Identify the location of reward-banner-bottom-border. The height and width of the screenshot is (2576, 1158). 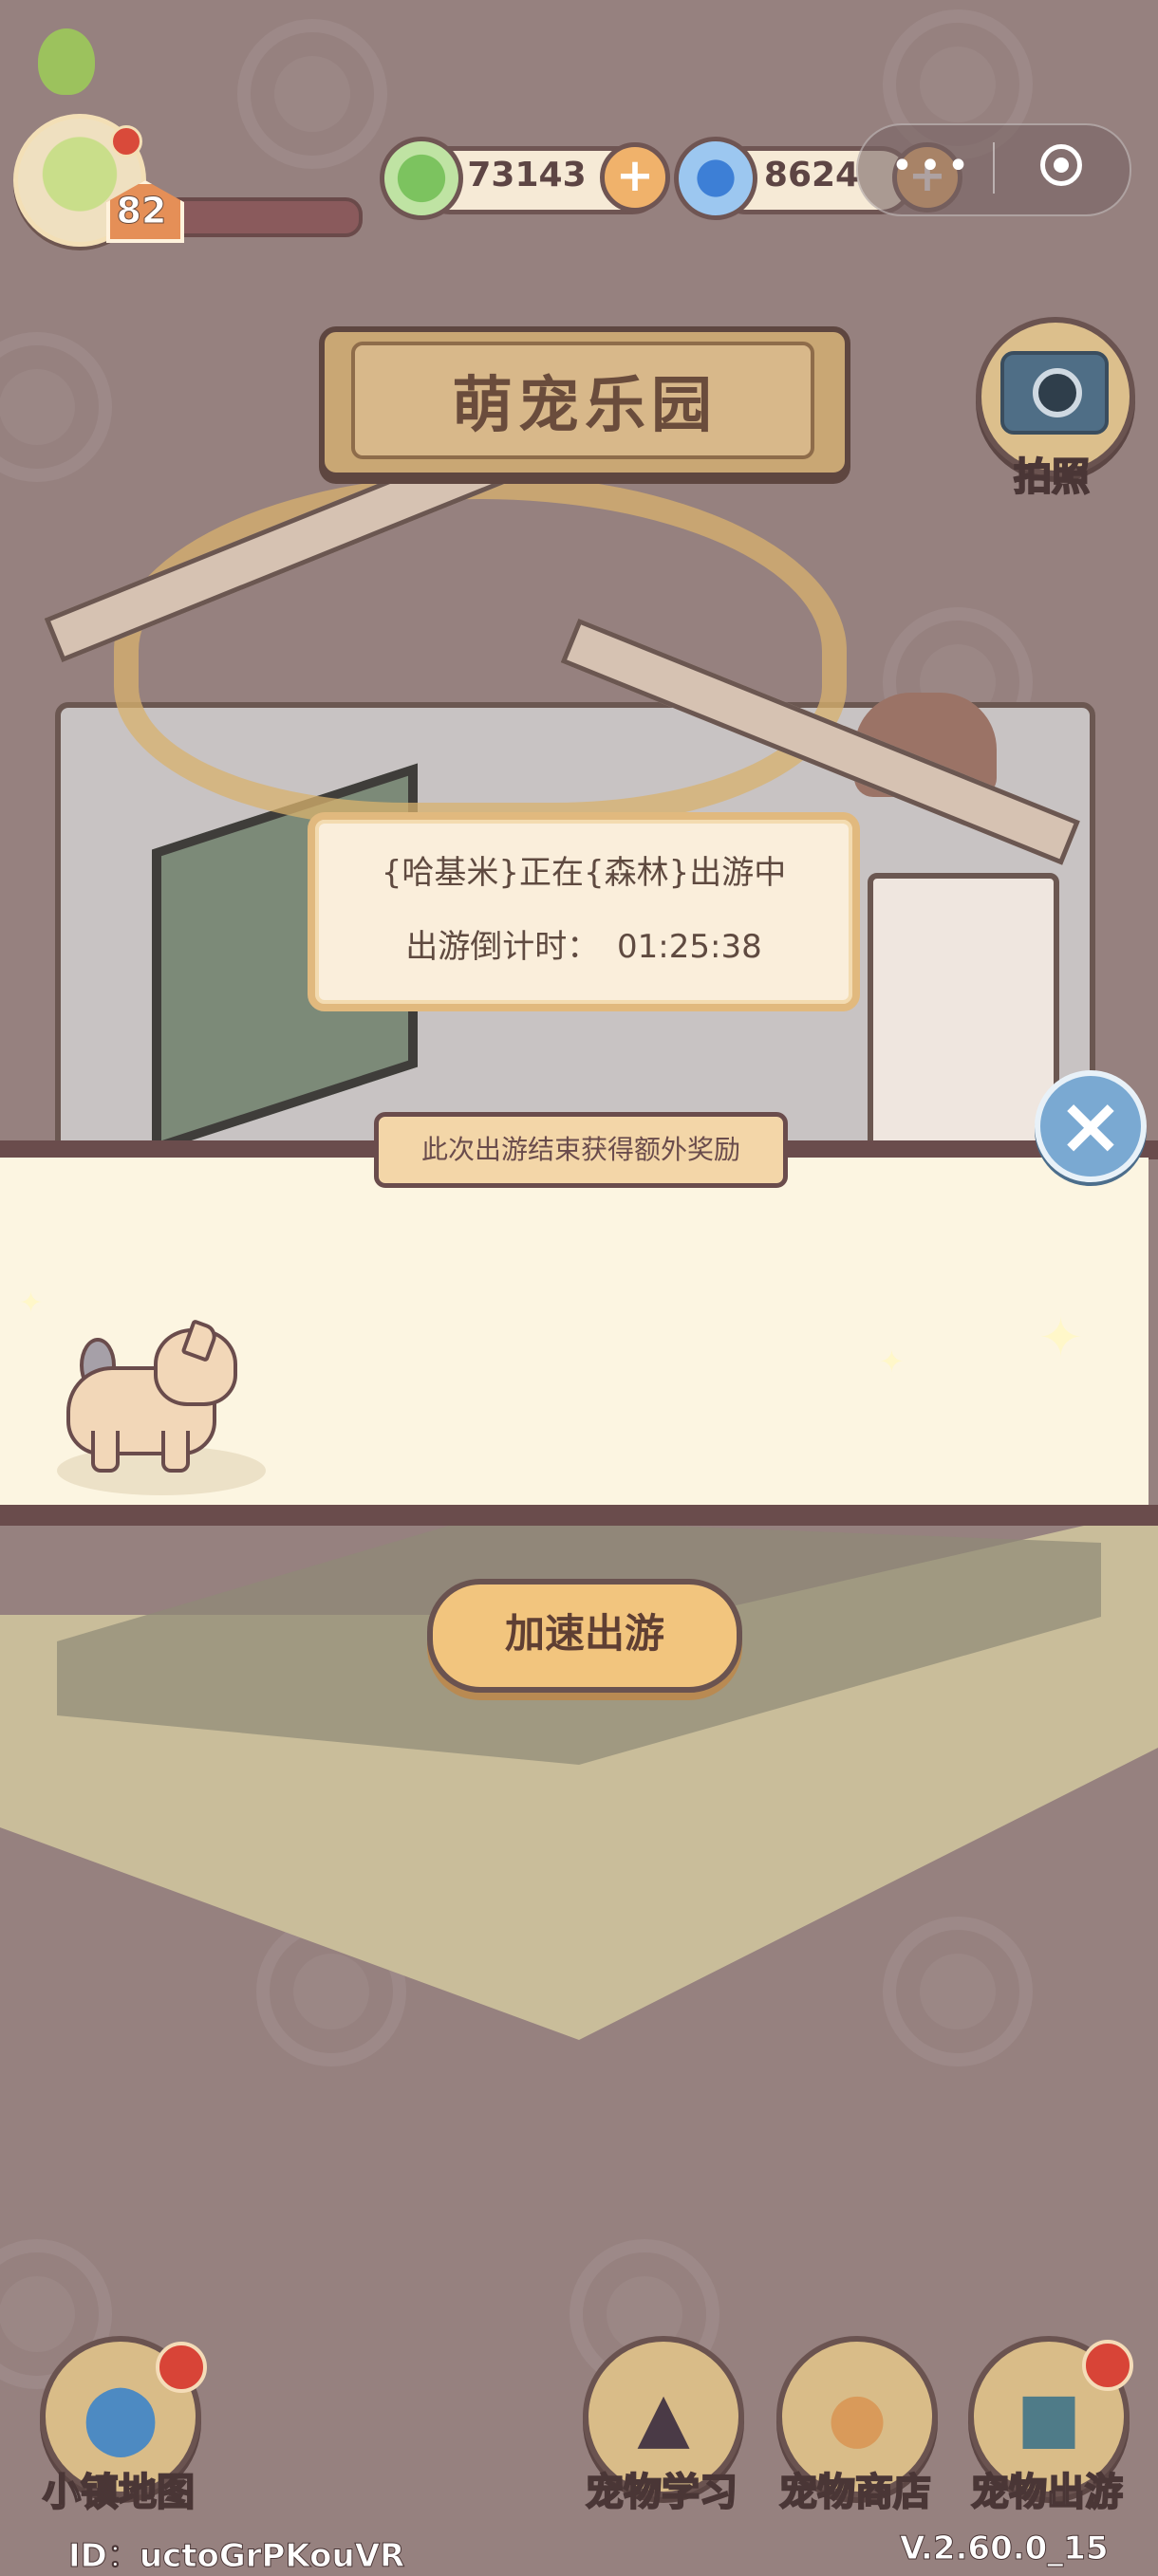
(579, 1515).